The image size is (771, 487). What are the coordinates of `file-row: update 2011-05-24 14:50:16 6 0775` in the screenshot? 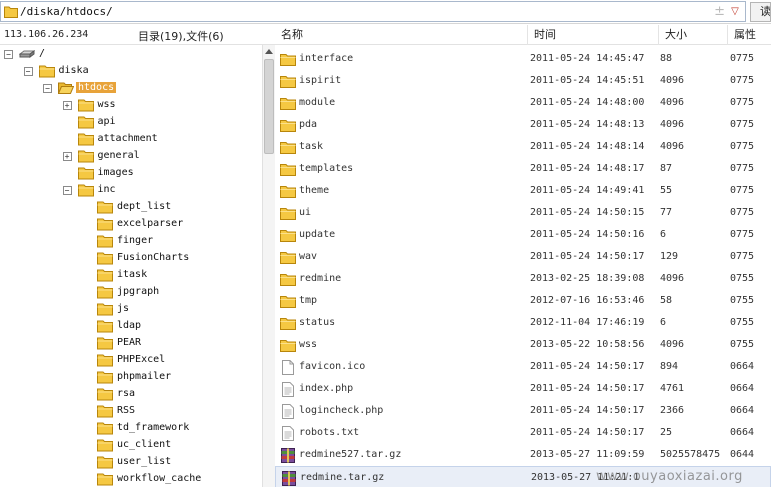 It's located at (523, 235).